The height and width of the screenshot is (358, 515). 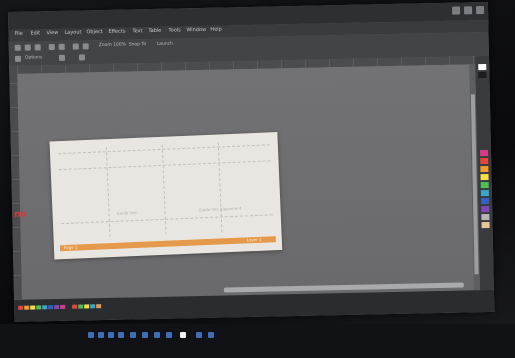 What do you see at coordinates (37, 47) in the screenshot?
I see `save-icon` at bounding box center [37, 47].